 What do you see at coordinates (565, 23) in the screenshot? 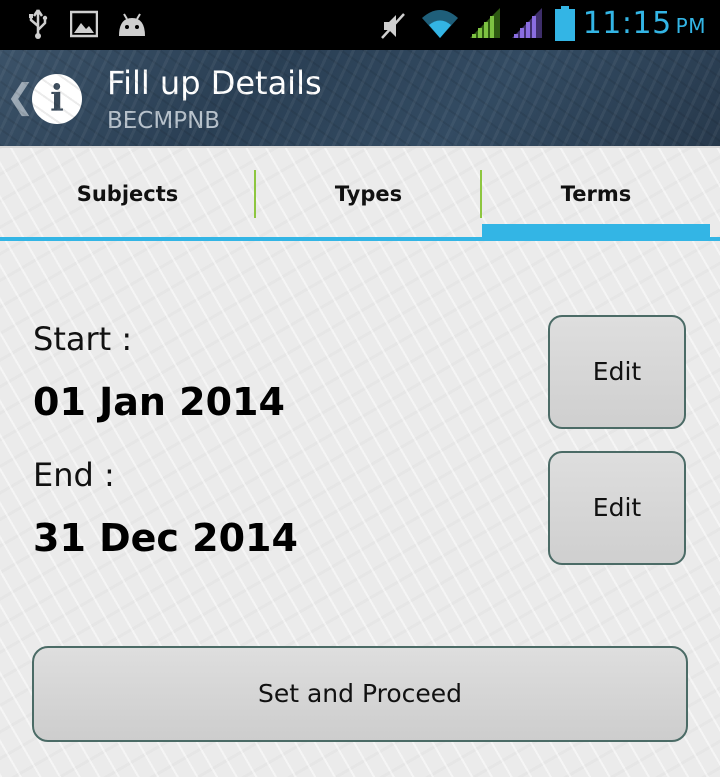
I see `battery-icon` at bounding box center [565, 23].